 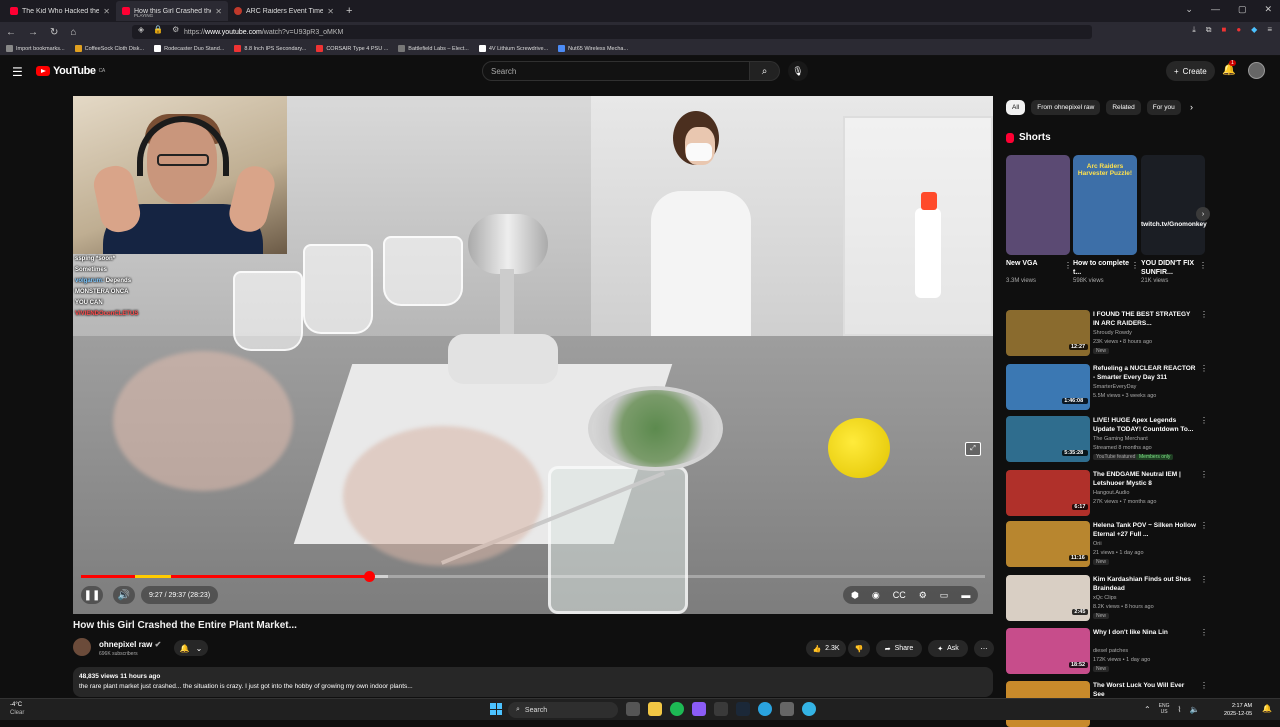 I want to click on tray-overflow-icon: ⌃, so click(x=1147, y=709).